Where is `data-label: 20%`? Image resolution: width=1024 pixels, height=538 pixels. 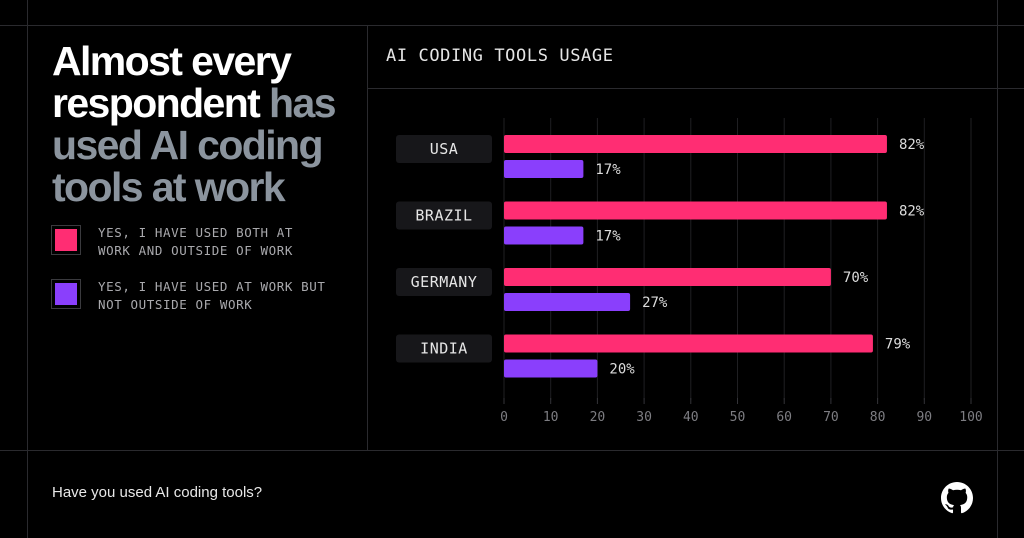
data-label: 20% is located at coordinates (622, 370).